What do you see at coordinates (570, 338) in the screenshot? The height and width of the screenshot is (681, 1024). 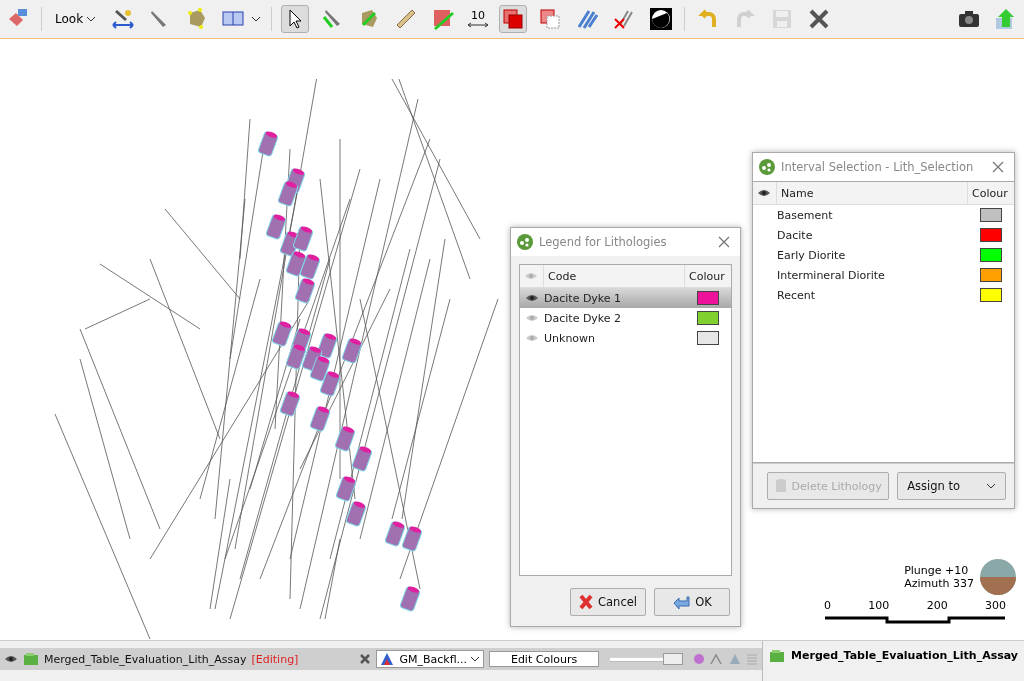 I see `lithology-code: Unknown` at bounding box center [570, 338].